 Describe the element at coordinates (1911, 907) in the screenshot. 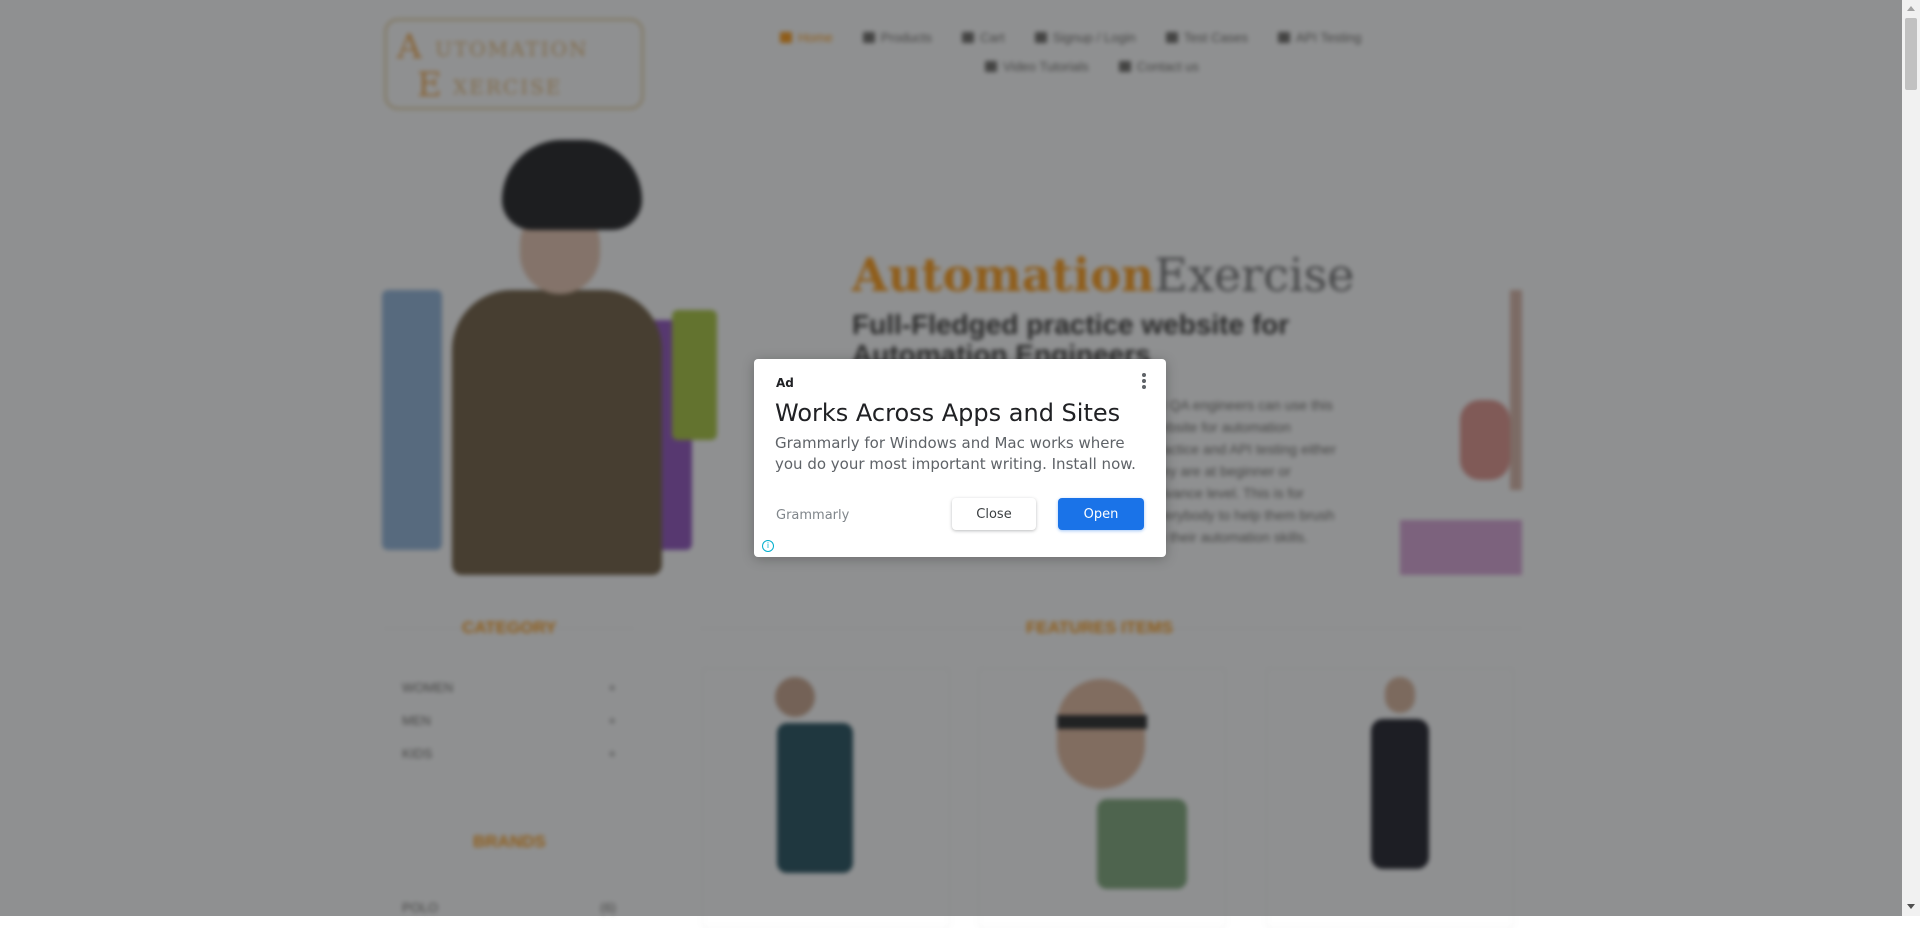

I see `scroll-down-arrow-icon` at that location.